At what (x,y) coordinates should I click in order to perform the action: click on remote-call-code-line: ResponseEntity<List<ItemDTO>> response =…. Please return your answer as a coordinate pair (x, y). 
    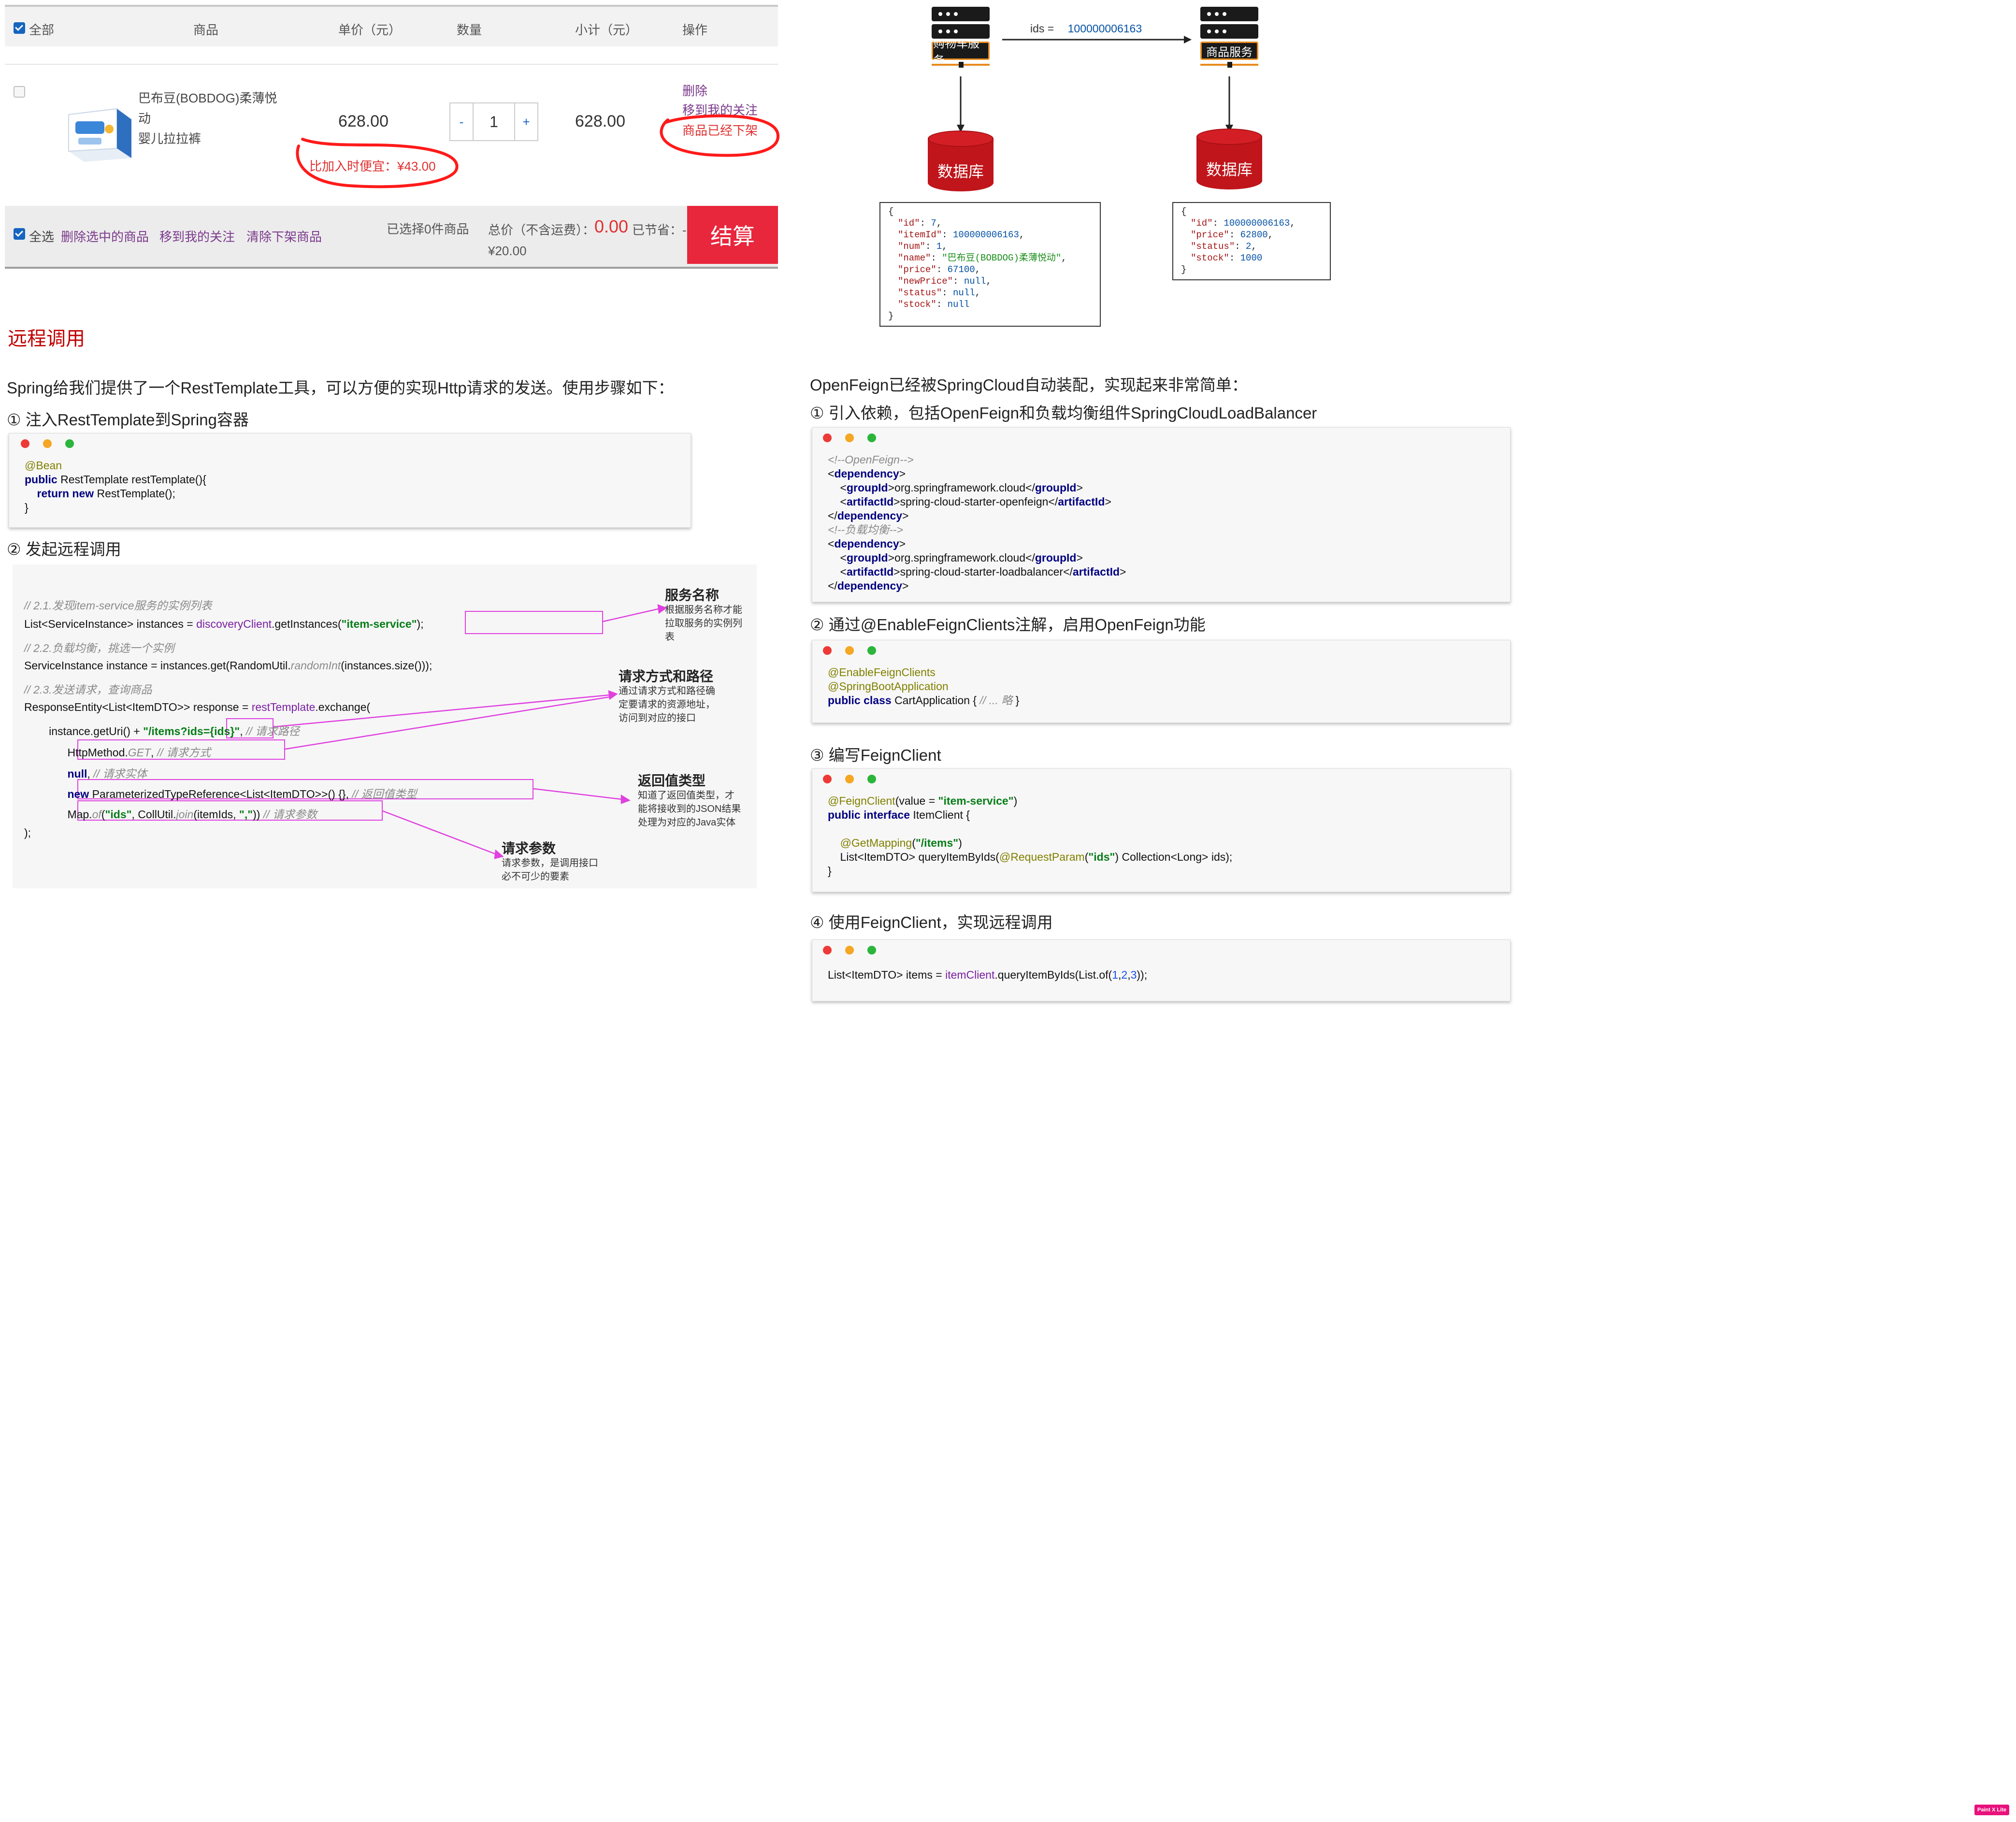
    Looking at the image, I should click on (197, 707).